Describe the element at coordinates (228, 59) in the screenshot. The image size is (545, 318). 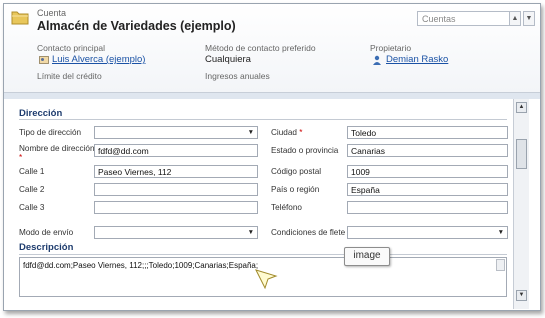
I see `contact-method-value: Cualquiera` at that location.